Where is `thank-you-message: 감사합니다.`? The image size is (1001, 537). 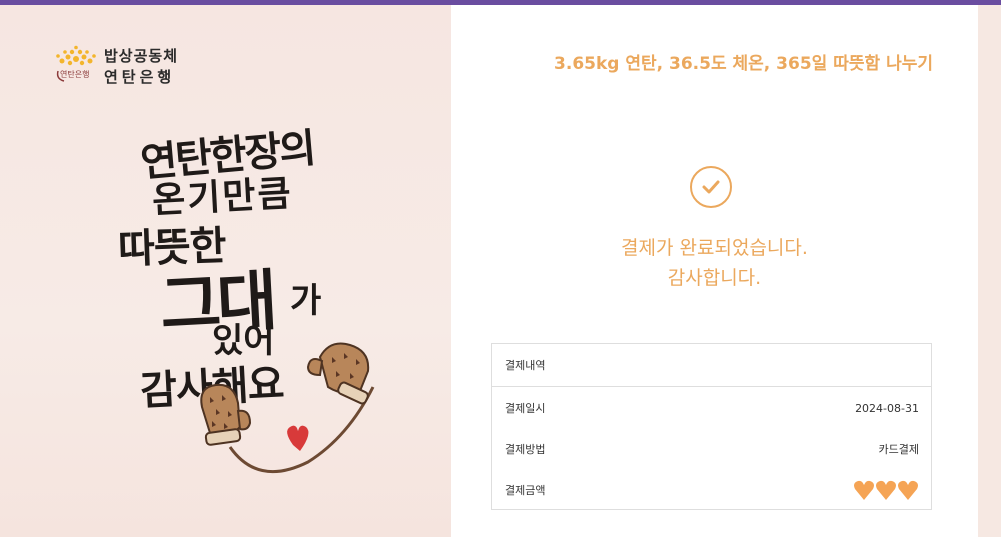 thank-you-message: 감사합니다. is located at coordinates (714, 278).